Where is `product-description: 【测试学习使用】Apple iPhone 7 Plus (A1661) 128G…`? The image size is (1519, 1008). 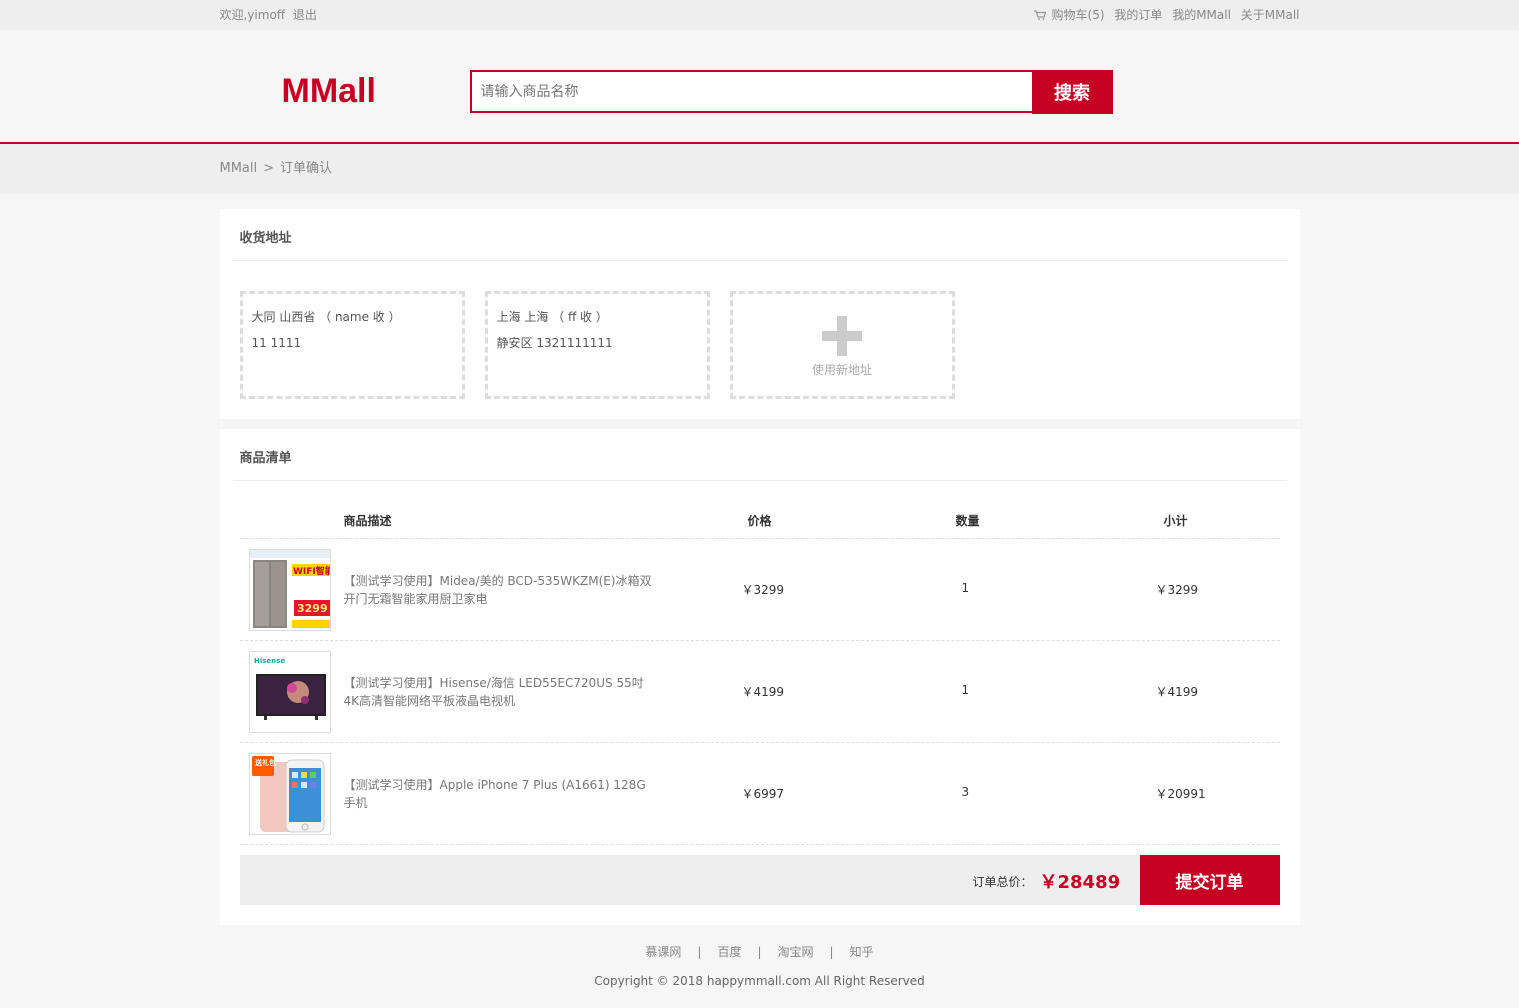 product-description: 【测试学习使用】Apple iPhone 7 Plus (A1661) 128G… is located at coordinates (499, 794).